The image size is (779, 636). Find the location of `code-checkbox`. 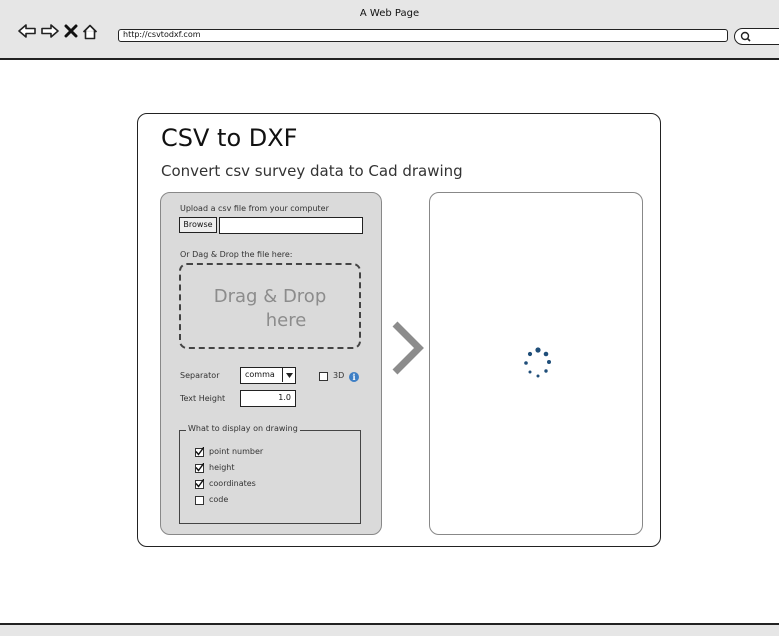

code-checkbox is located at coordinates (199, 500).